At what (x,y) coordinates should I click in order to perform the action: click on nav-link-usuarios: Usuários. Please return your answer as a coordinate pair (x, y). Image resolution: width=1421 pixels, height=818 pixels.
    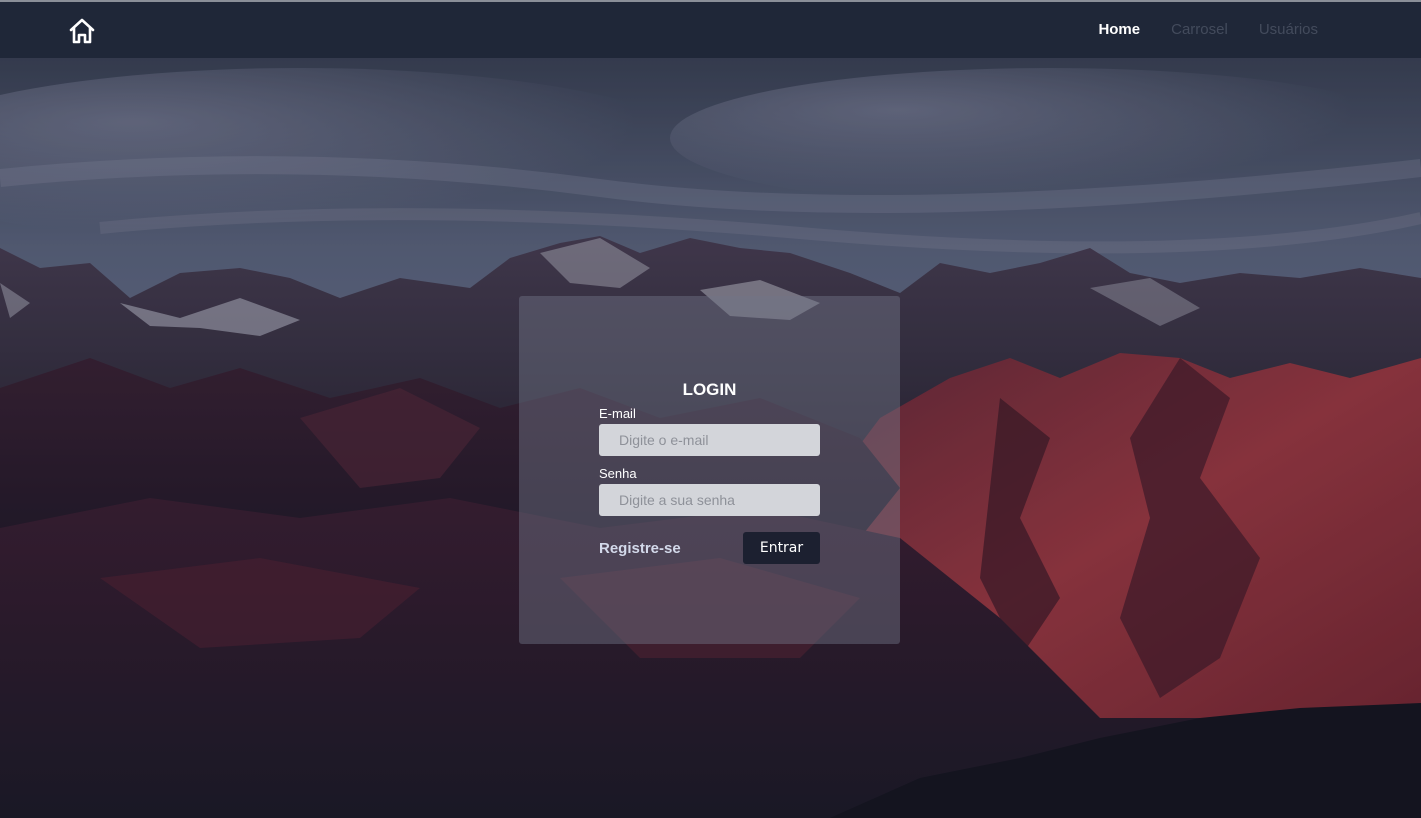
    Looking at the image, I should click on (1288, 29).